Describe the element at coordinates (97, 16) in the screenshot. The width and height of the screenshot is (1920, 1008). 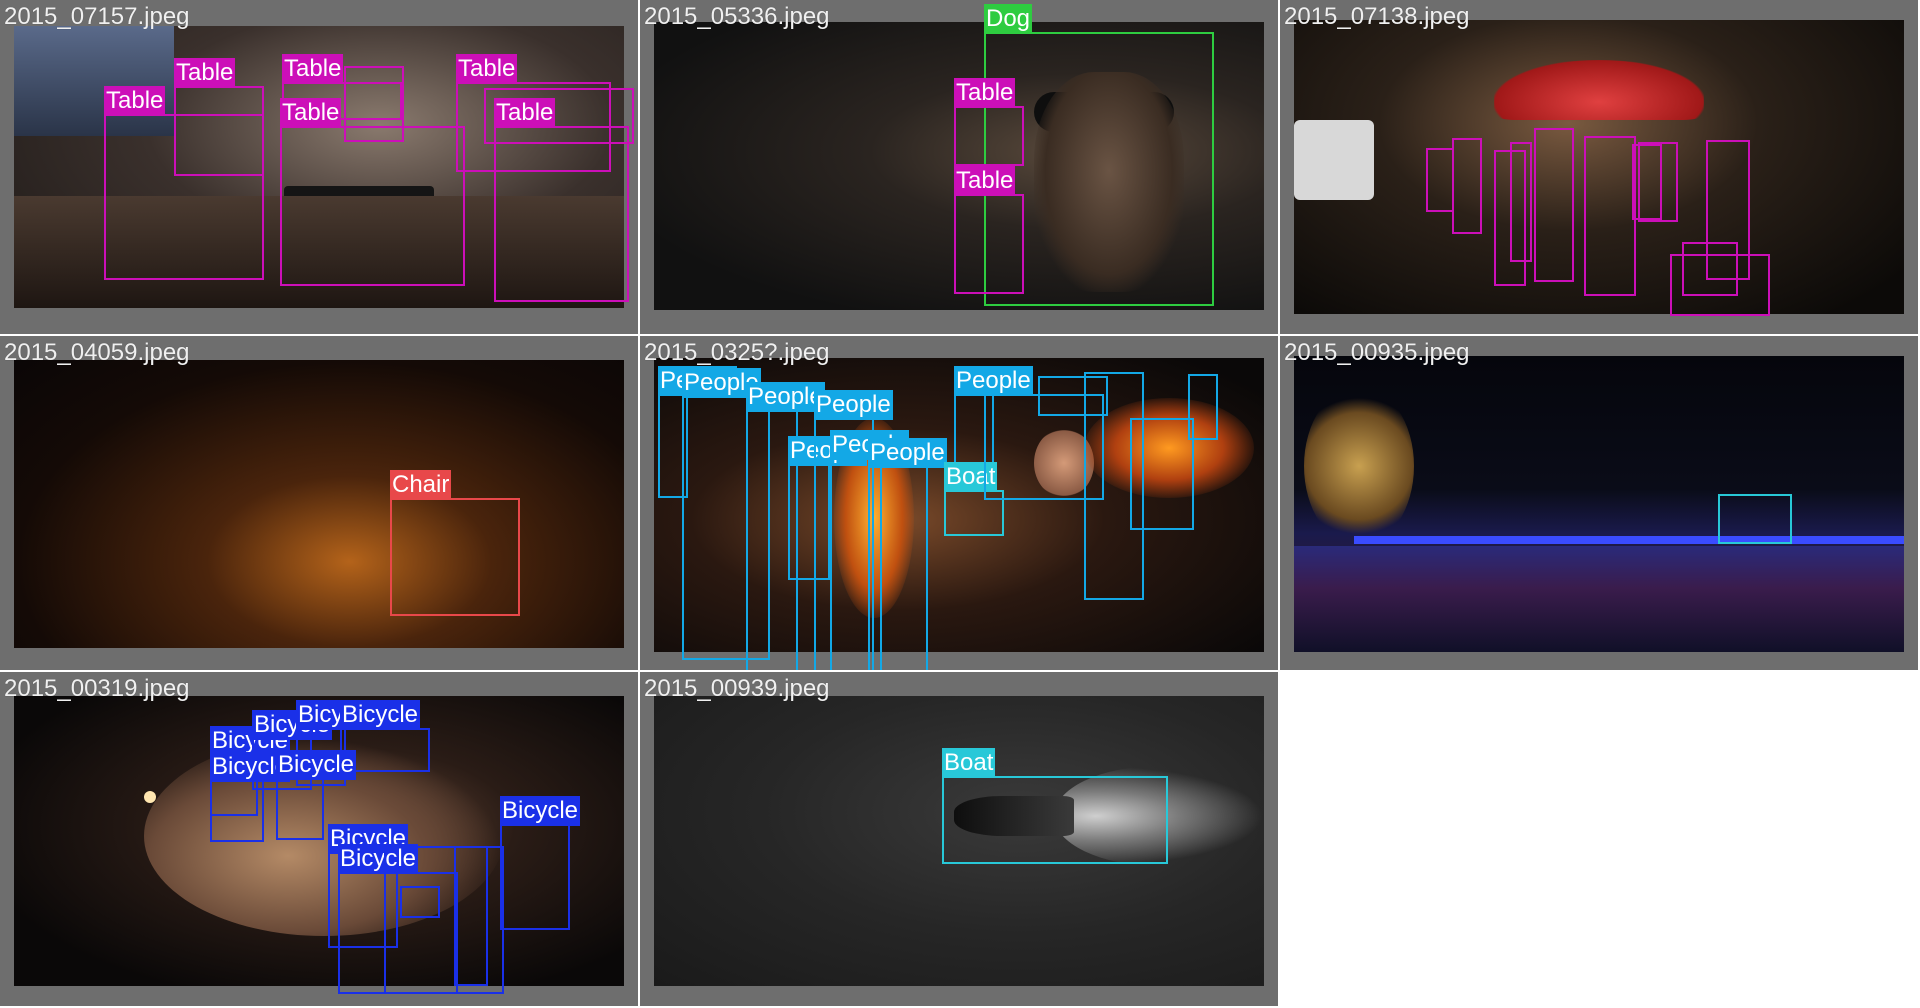
I see `tile-filename: 2015_07157.jpeg` at that location.